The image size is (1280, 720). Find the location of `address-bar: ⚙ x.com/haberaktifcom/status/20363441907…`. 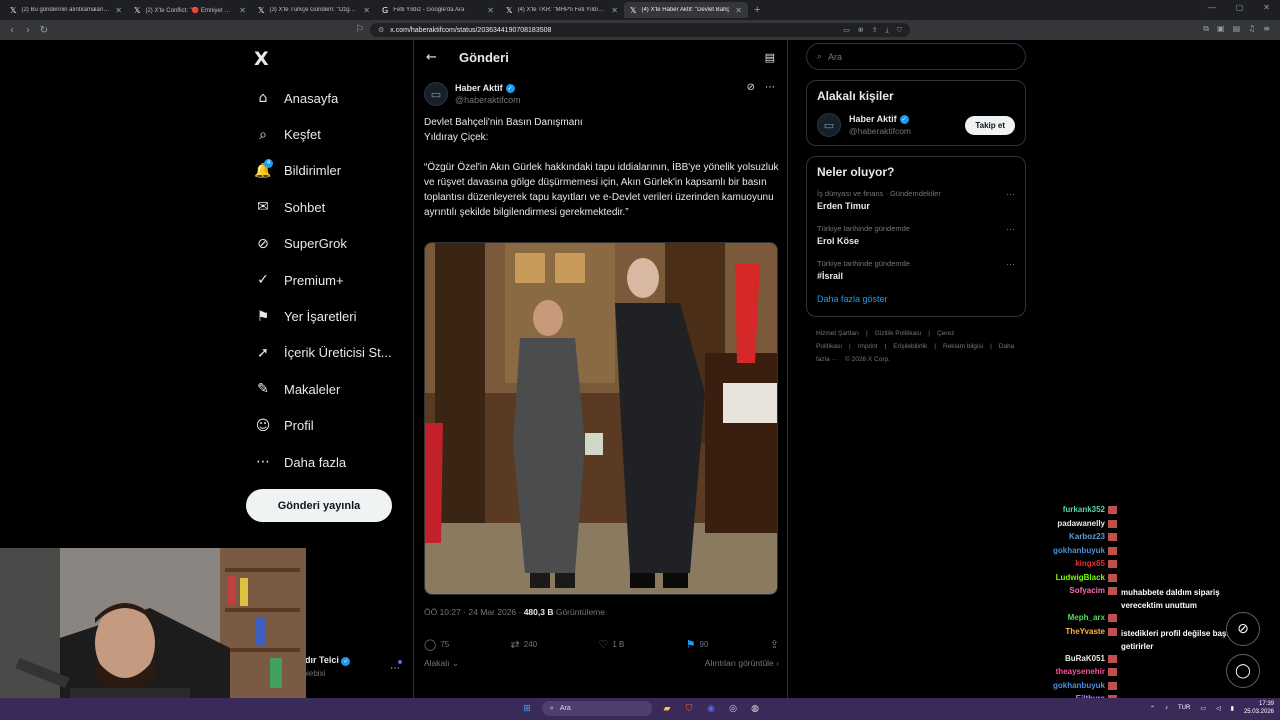

address-bar: ⚙ x.com/haberaktifcom/status/20363441907… is located at coordinates (640, 30).